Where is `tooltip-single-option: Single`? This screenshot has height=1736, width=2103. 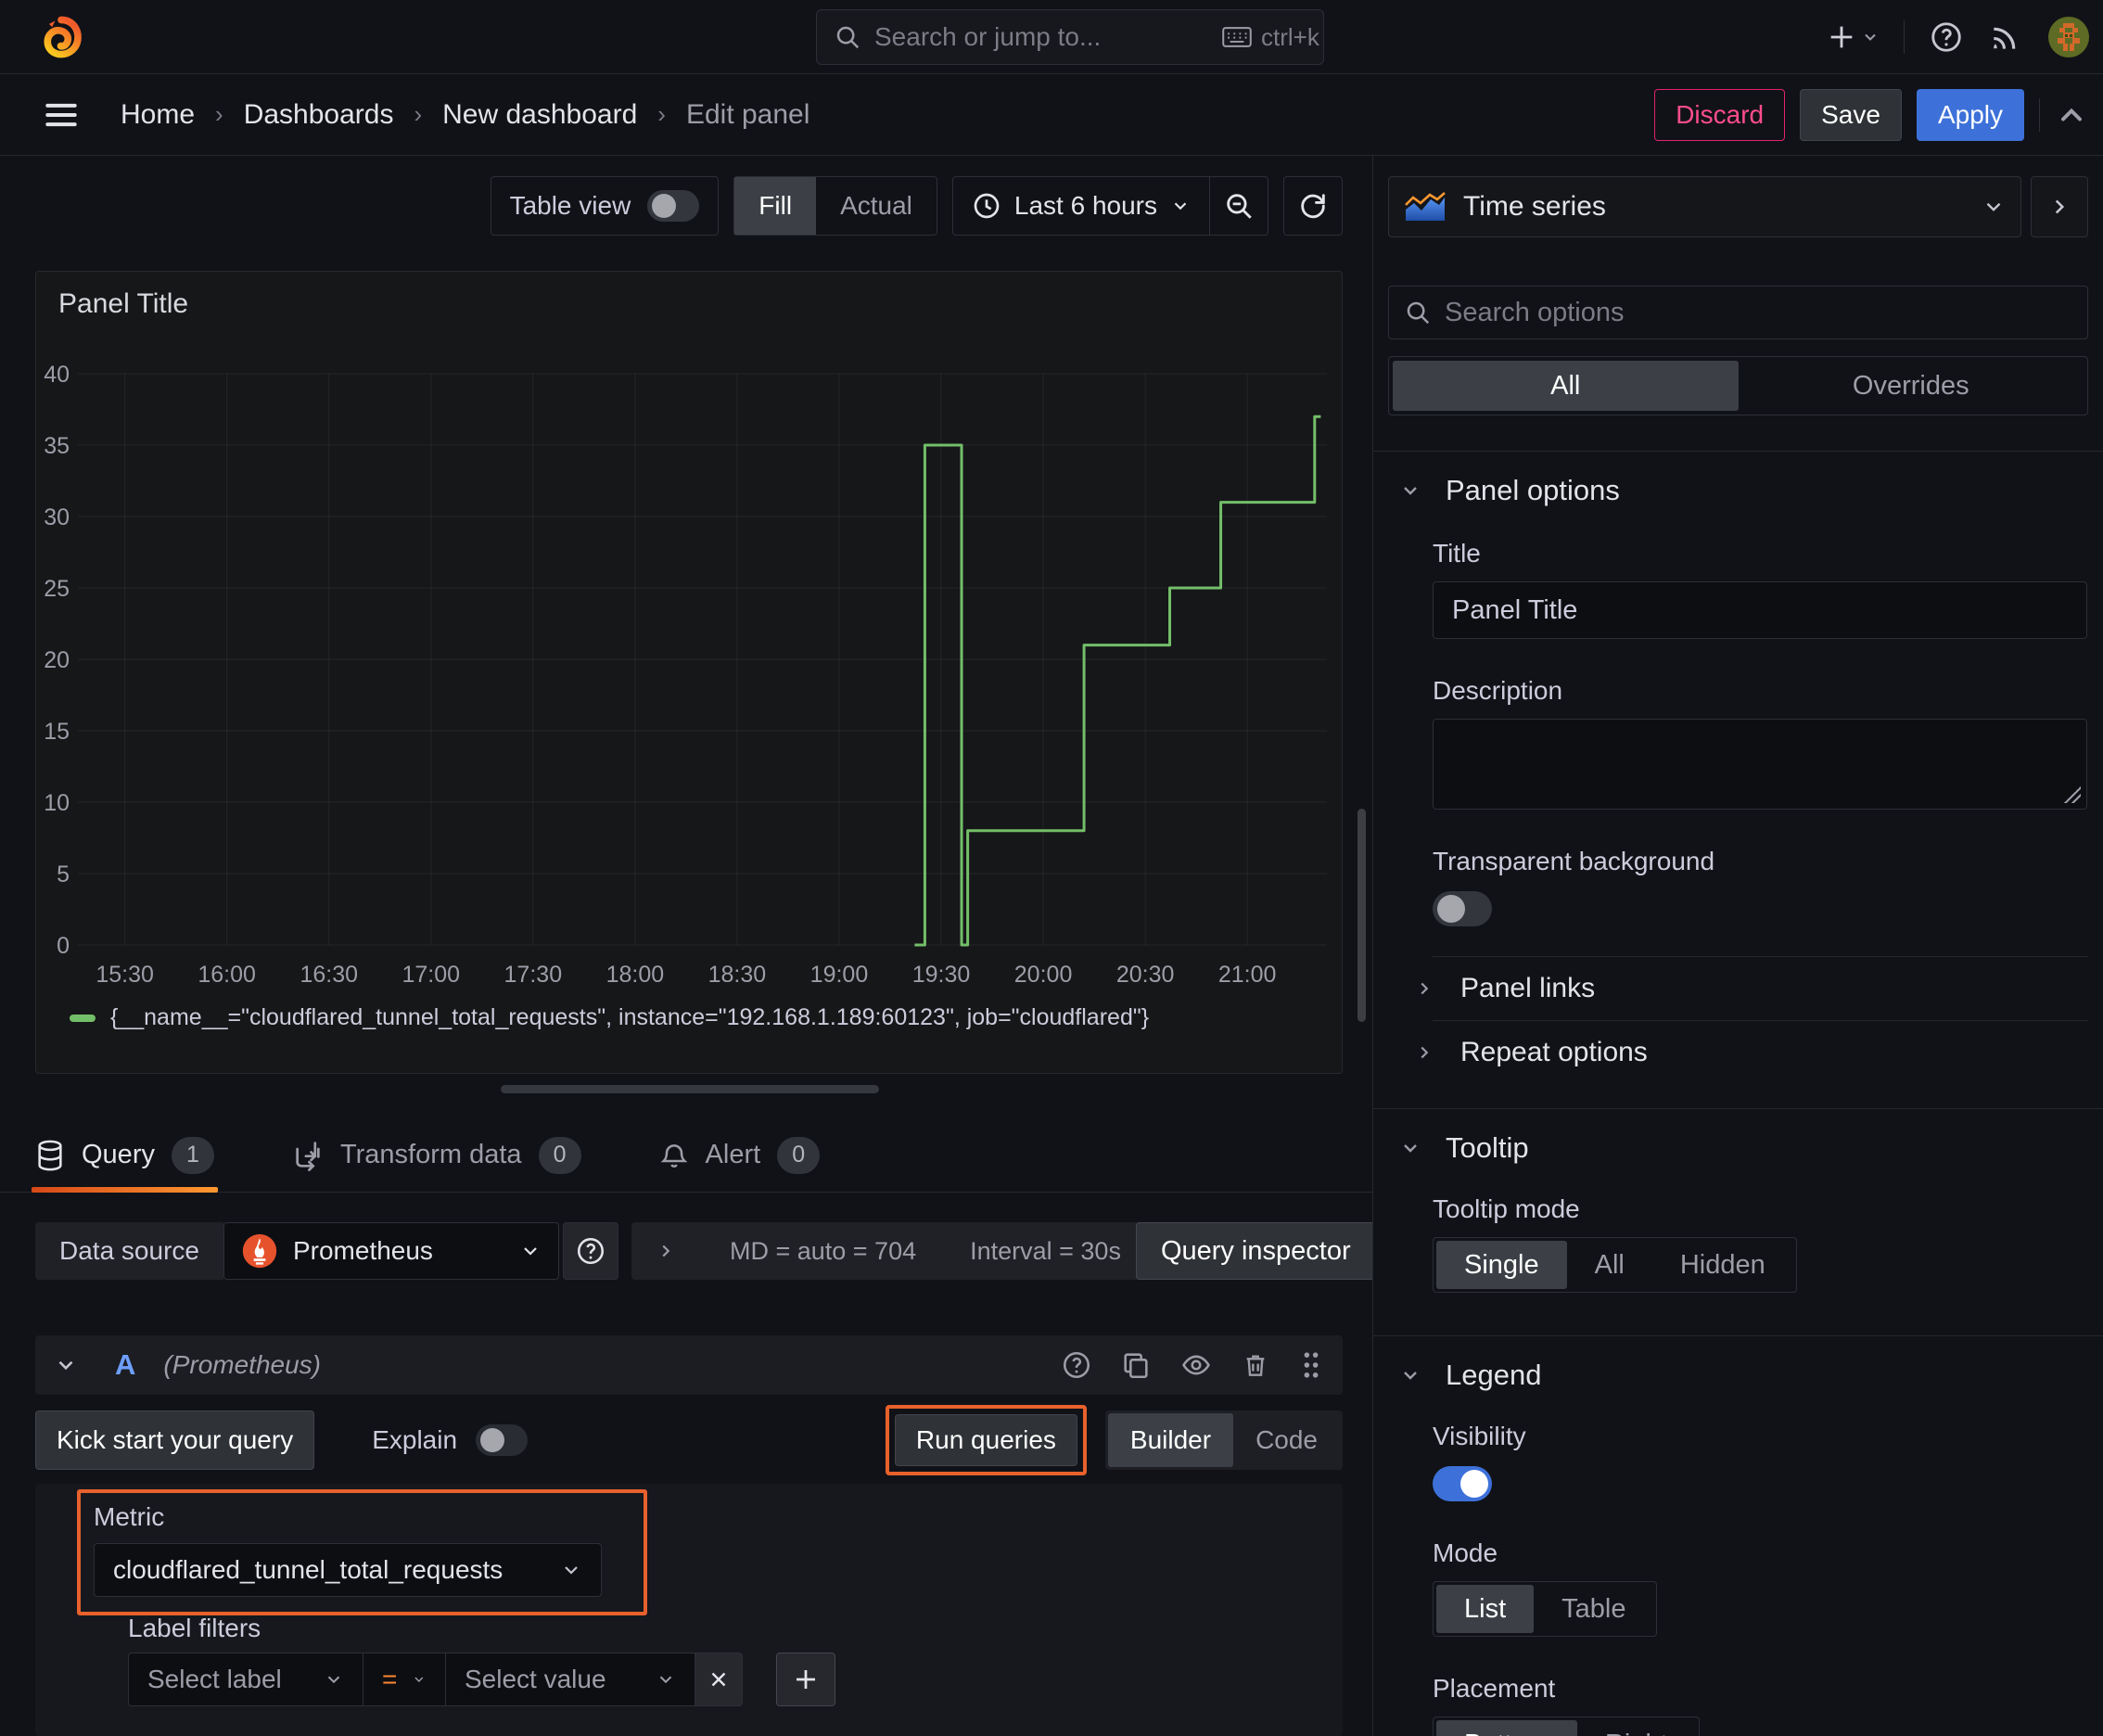 tooltip-single-option: Single is located at coordinates (1501, 1265).